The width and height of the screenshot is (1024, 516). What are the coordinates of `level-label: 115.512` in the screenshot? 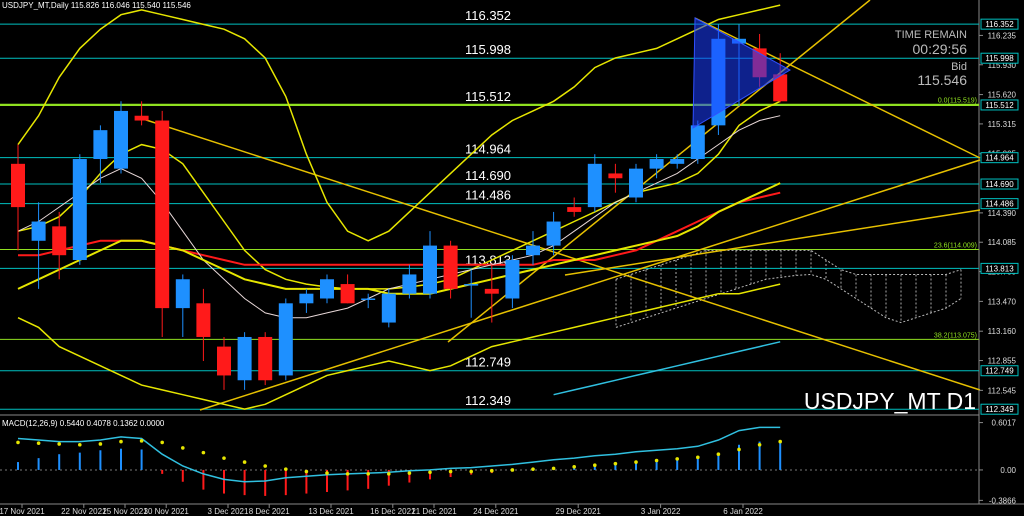 It's located at (488, 96).